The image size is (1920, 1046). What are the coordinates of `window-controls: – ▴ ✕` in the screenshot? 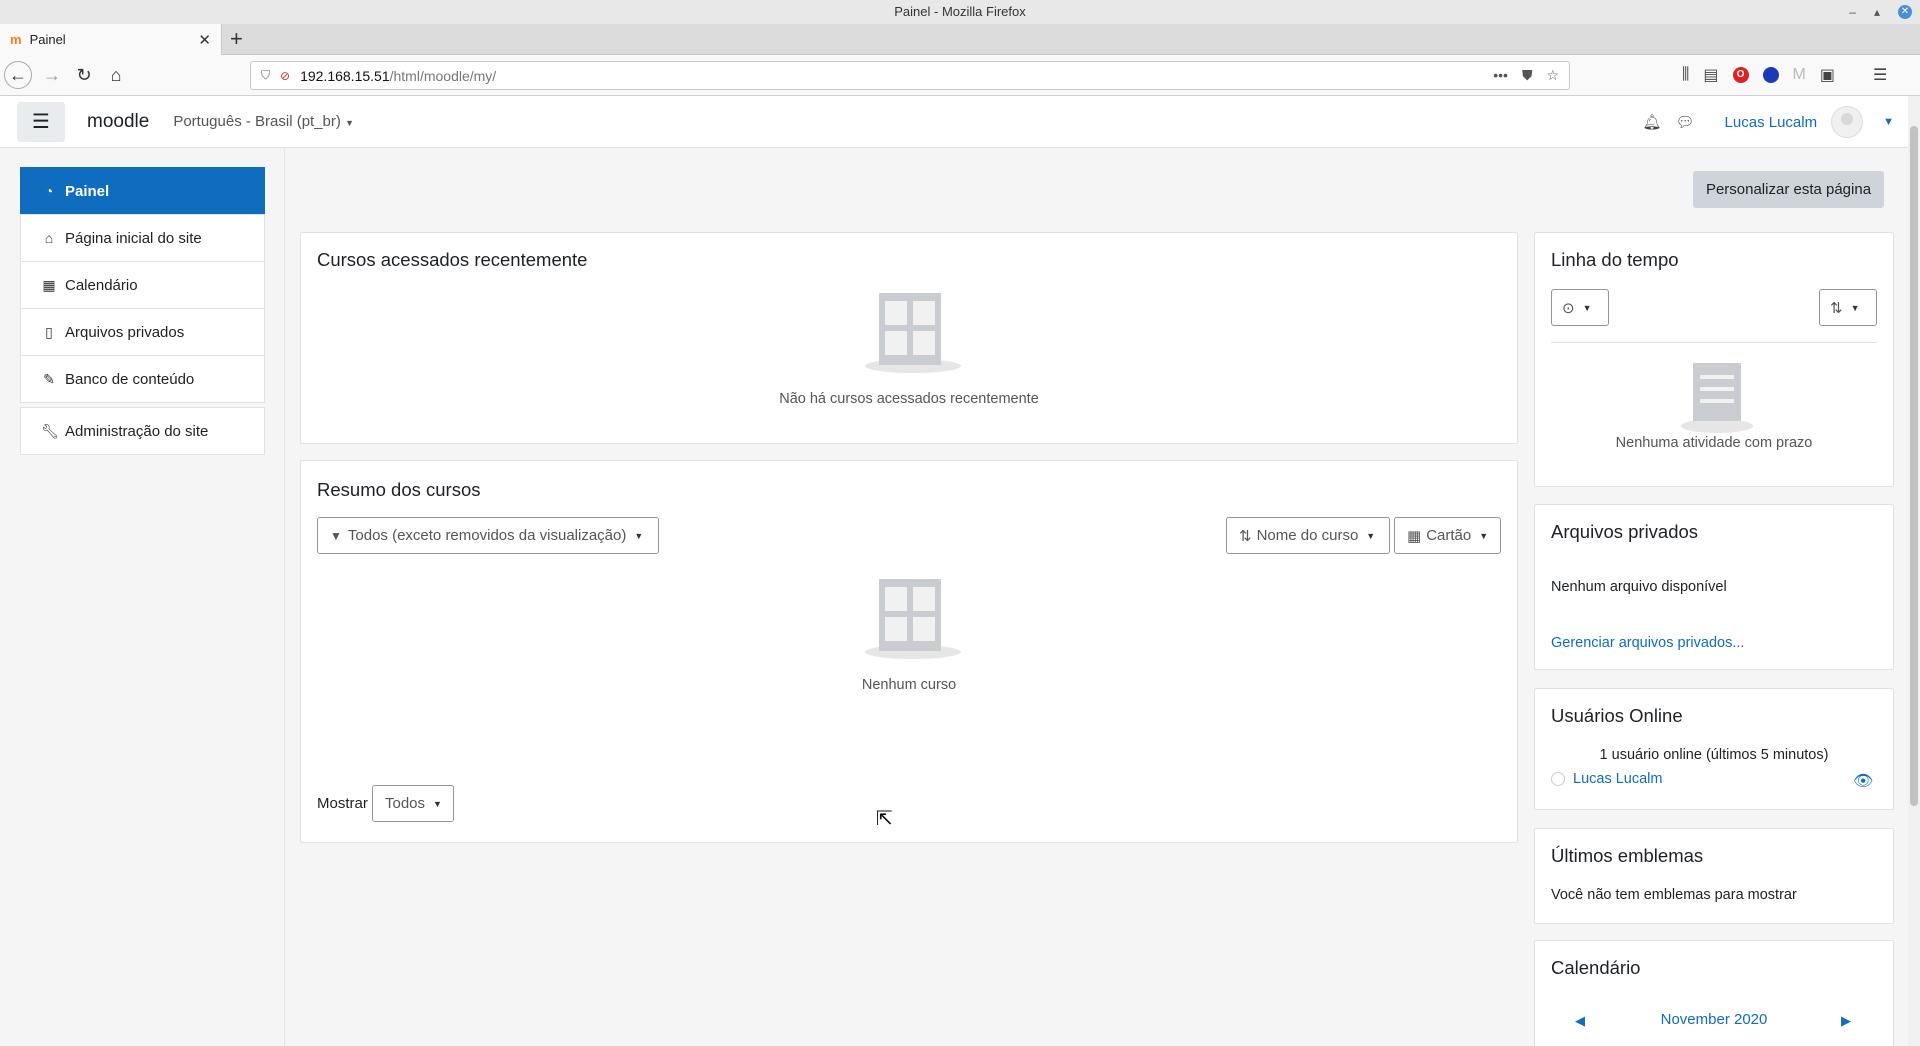 It's located at (1880, 12).